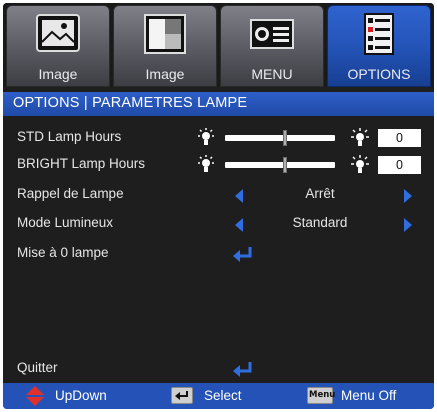 The image size is (437, 412). Describe the element at coordinates (218, 195) in the screenshot. I see `menu-row-rappel-lampe: Rappel de Lampe Arrêt` at that location.